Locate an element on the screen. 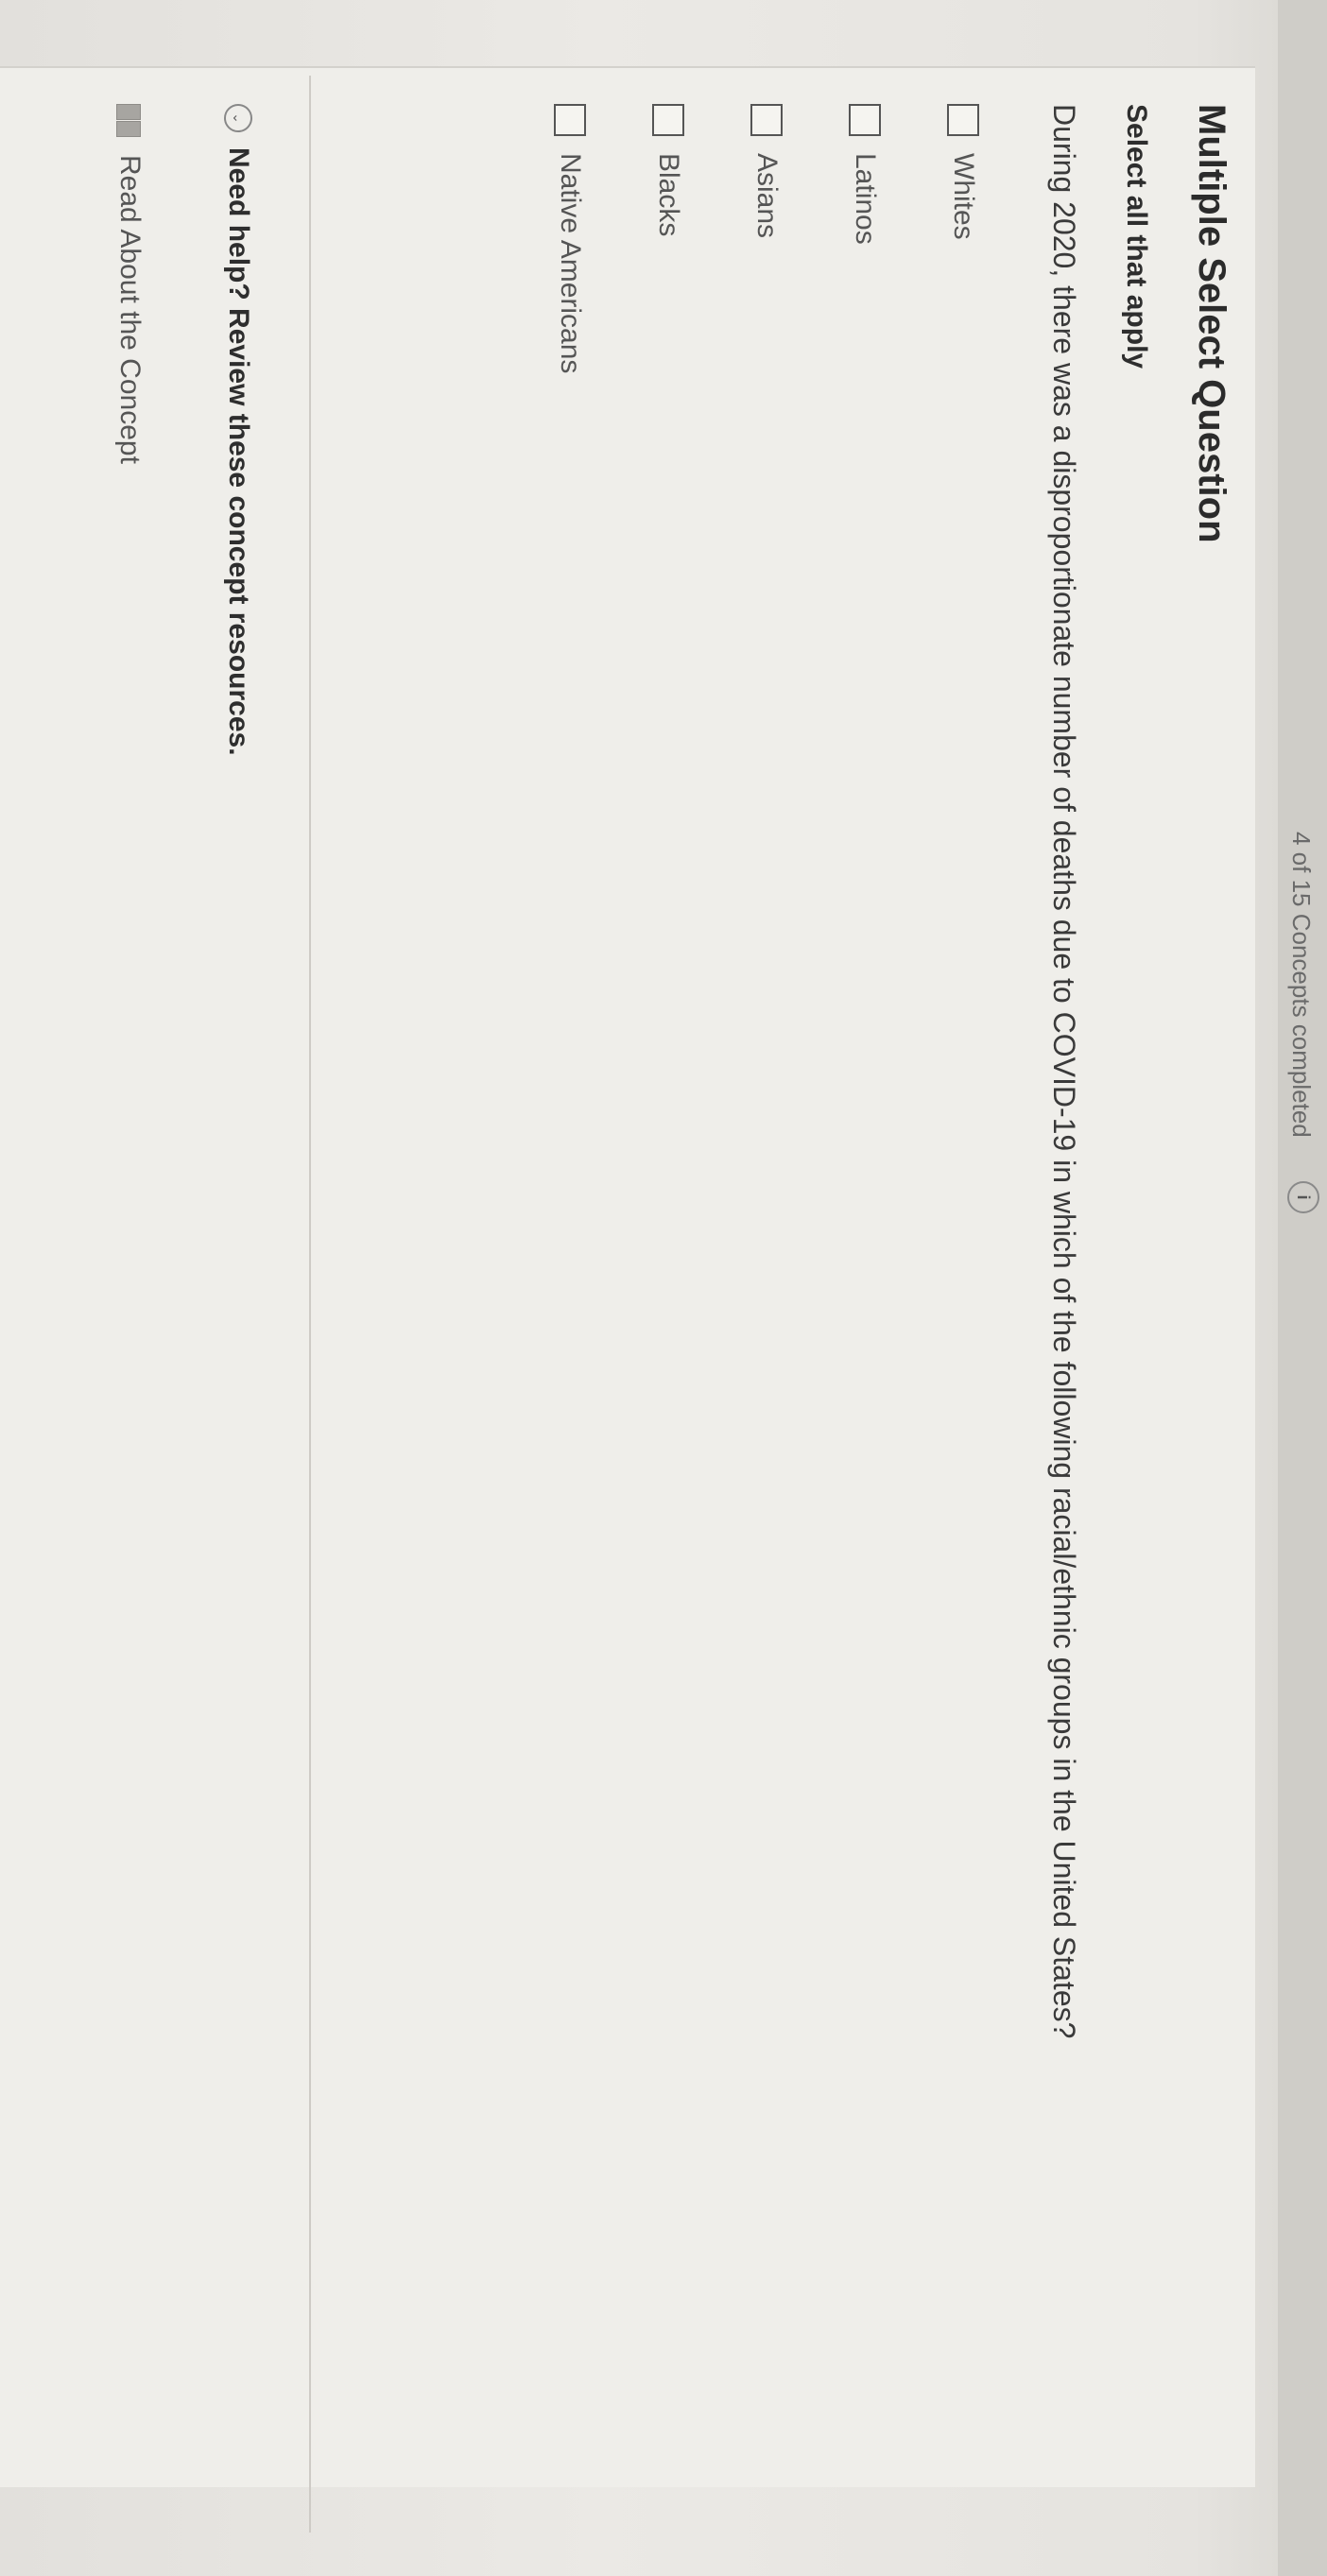 The image size is (1327, 2576). book-icon is located at coordinates (129, 120).